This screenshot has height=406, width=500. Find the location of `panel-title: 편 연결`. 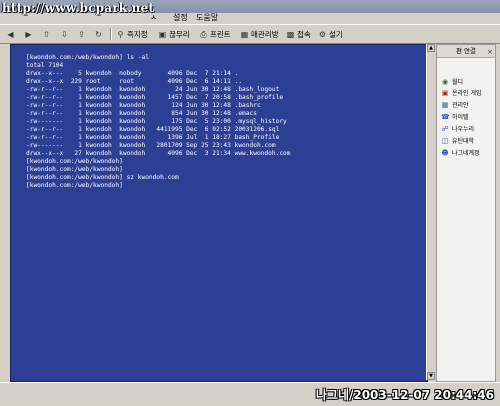

panel-title: 편 연결 is located at coordinates (465, 51).